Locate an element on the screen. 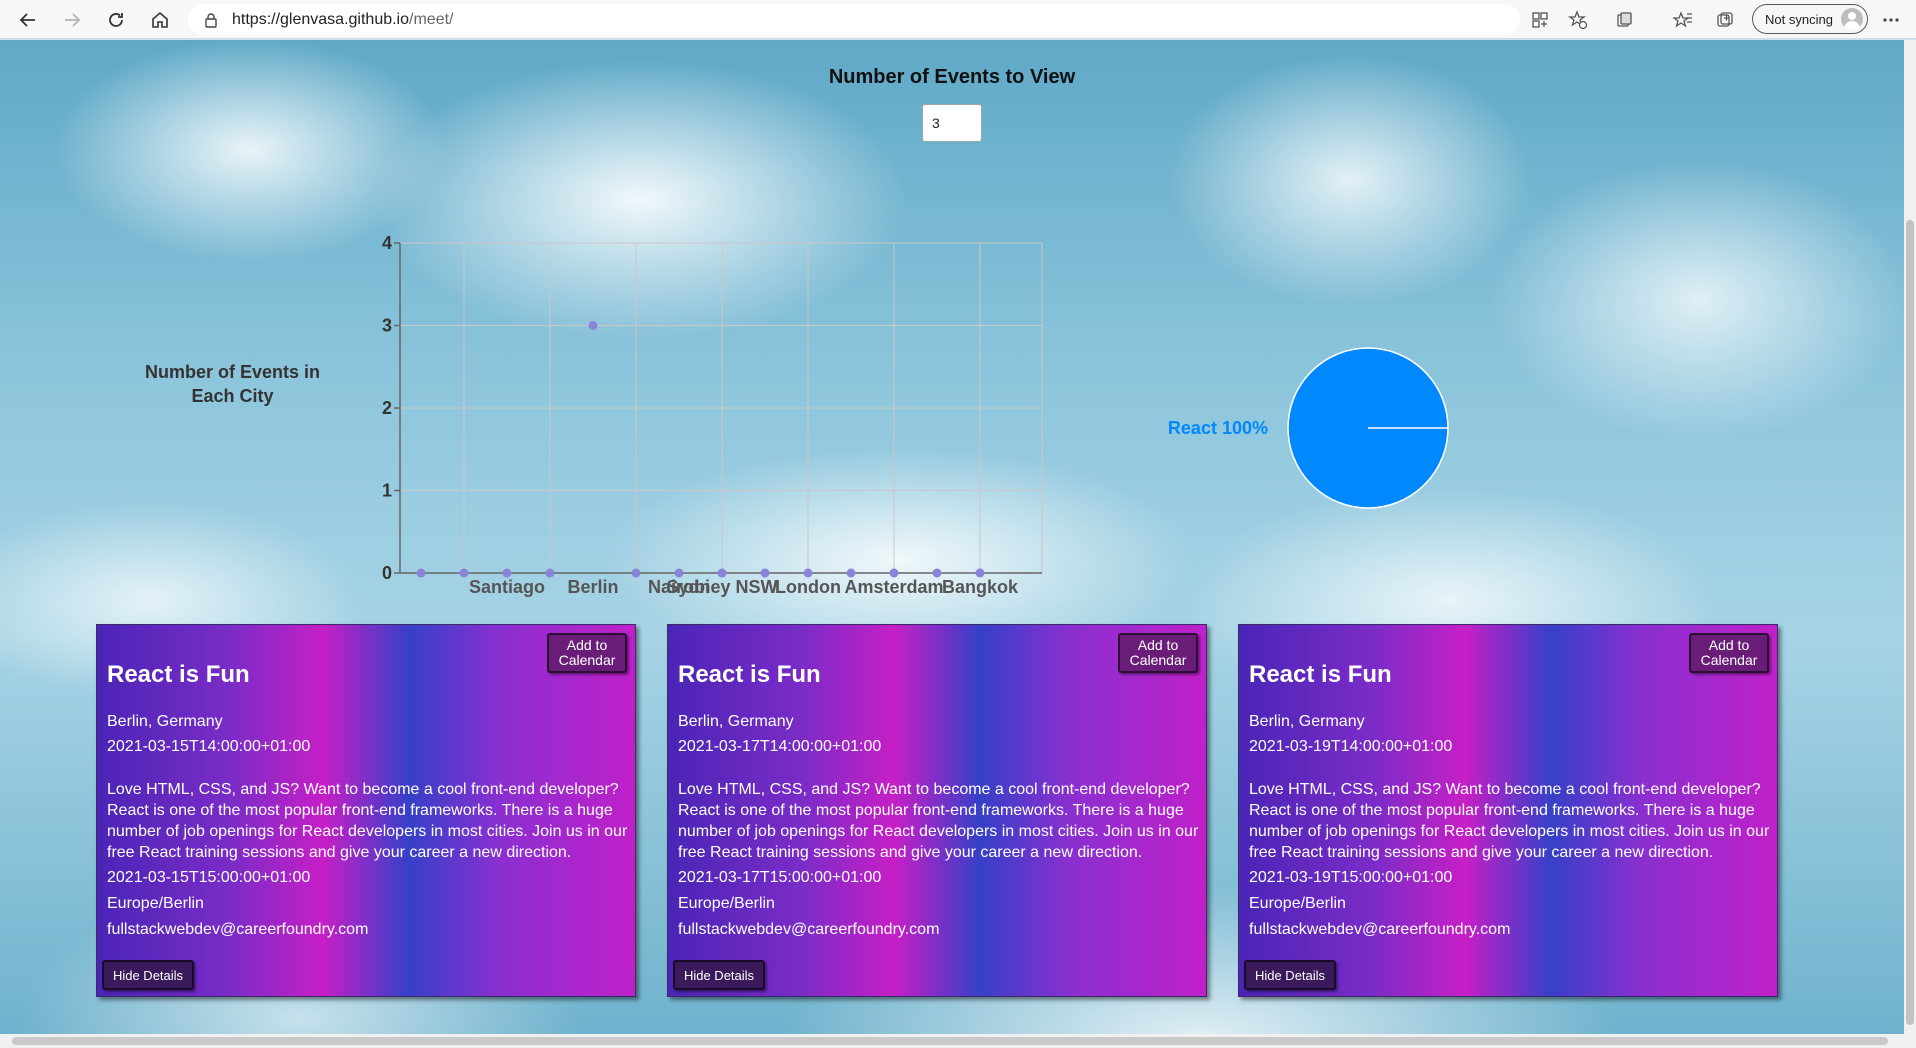  lock-icon is located at coordinates (211, 20).